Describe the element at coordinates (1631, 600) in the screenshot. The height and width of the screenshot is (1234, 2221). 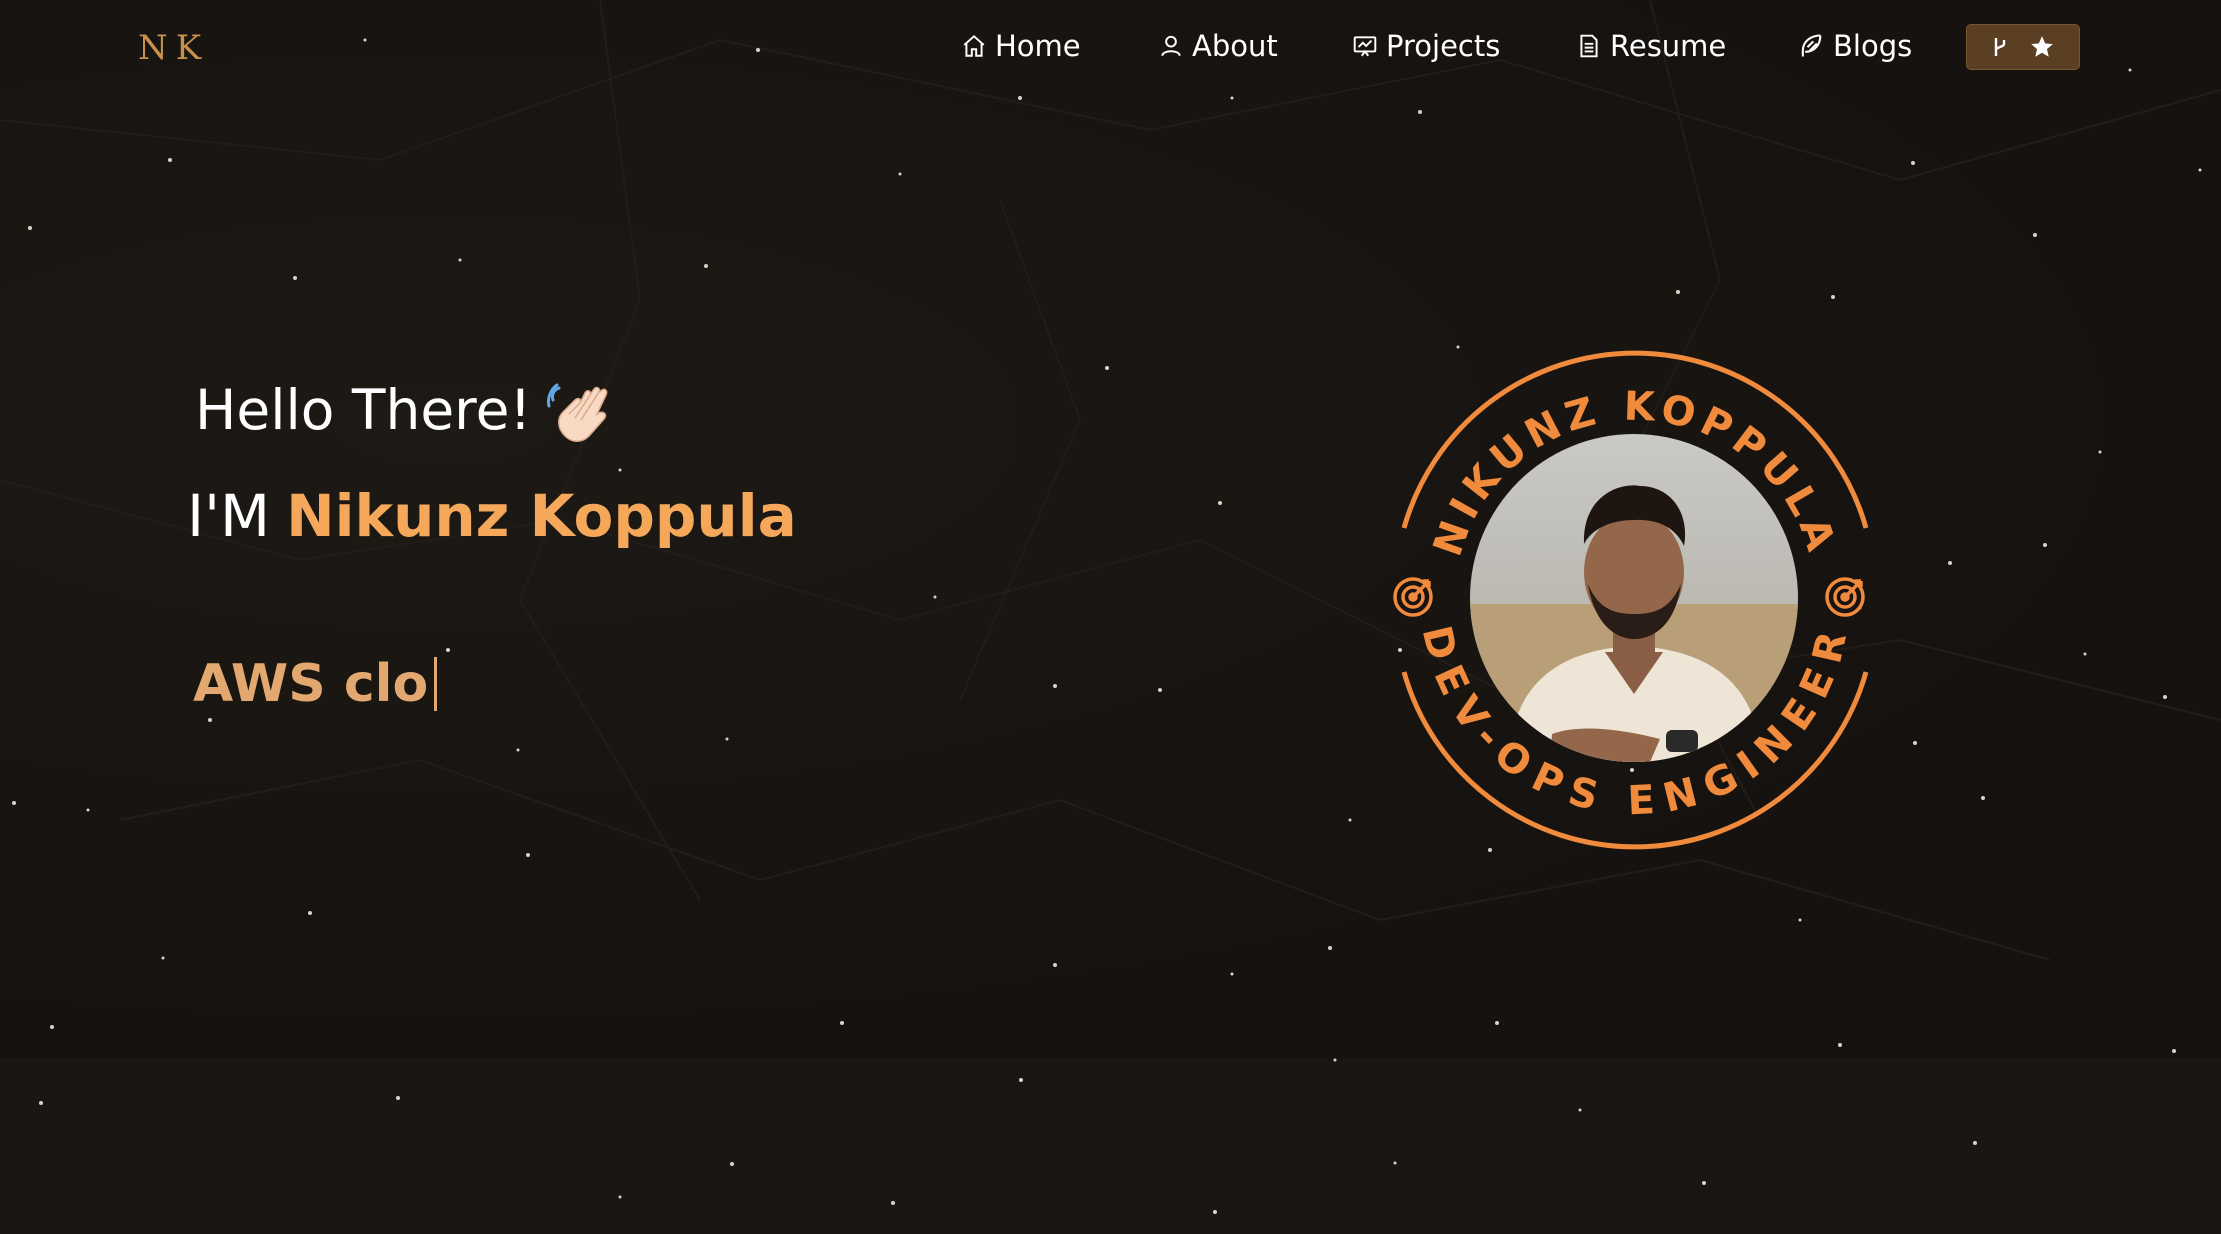
I see `profile-badge: NIKUNZ KOPPULA DEV-OPS ENGINEER` at that location.